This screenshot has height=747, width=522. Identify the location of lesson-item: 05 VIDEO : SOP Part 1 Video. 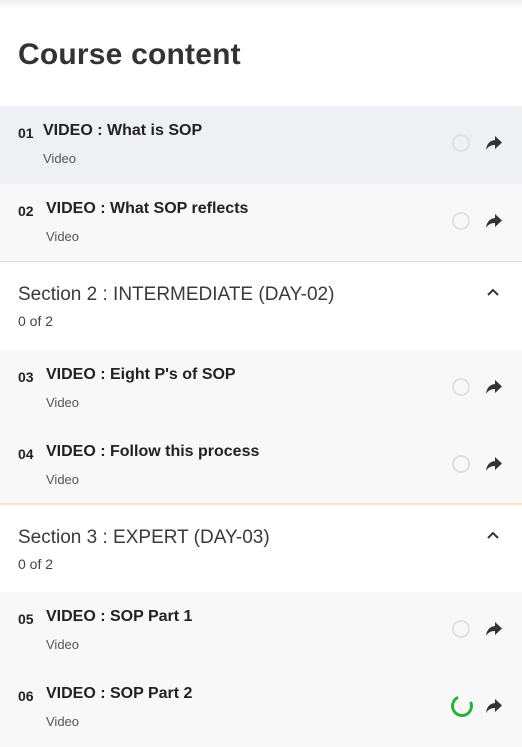
(261, 631).